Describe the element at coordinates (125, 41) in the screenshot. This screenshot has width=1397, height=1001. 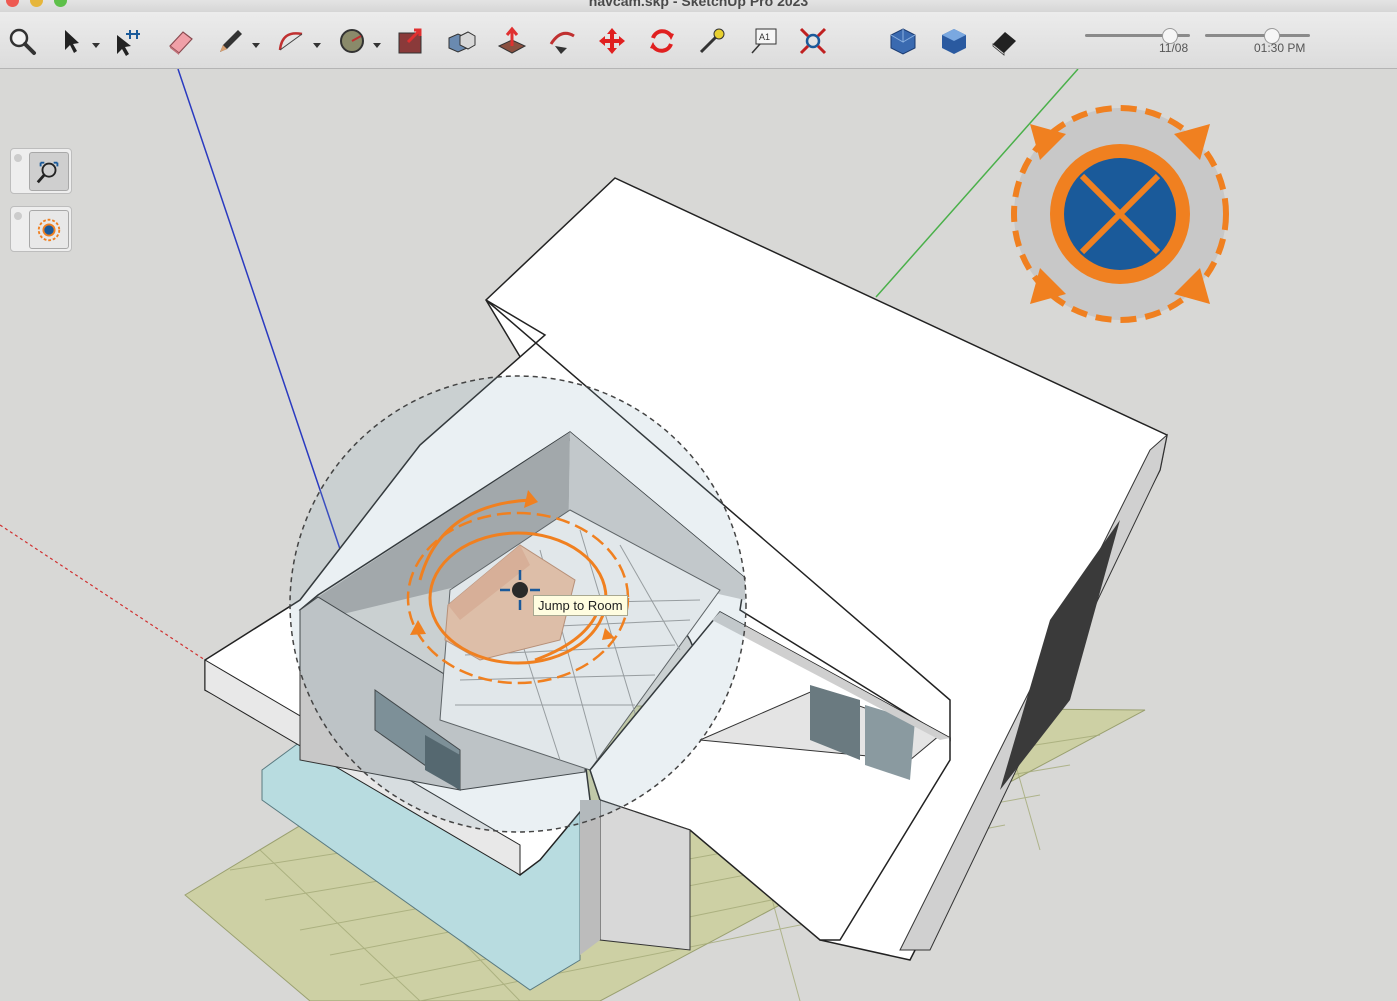
I see `multi-select-icon` at that location.